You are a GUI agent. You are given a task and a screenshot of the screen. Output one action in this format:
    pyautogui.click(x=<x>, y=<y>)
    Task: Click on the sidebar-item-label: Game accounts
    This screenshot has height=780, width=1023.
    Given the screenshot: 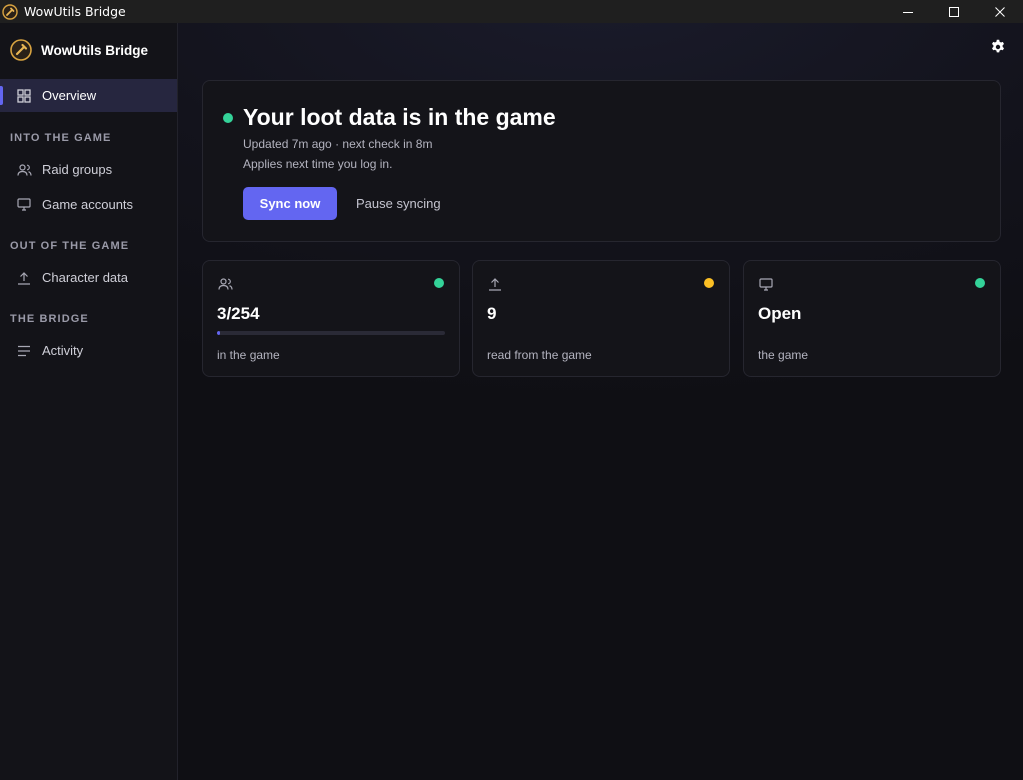 What is the action you would take?
    pyautogui.click(x=88, y=204)
    